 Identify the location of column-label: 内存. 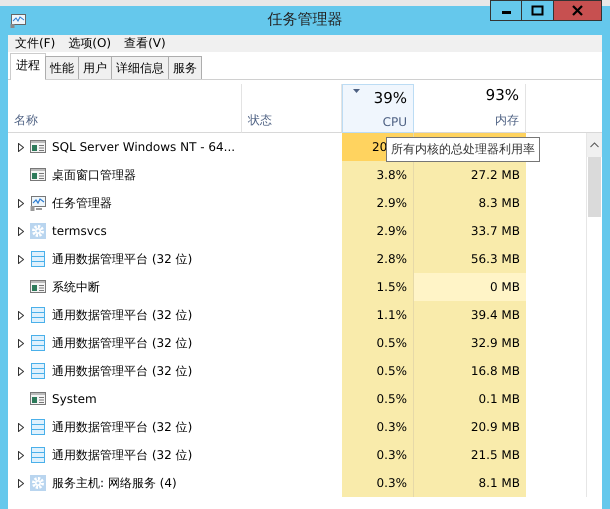
(507, 120).